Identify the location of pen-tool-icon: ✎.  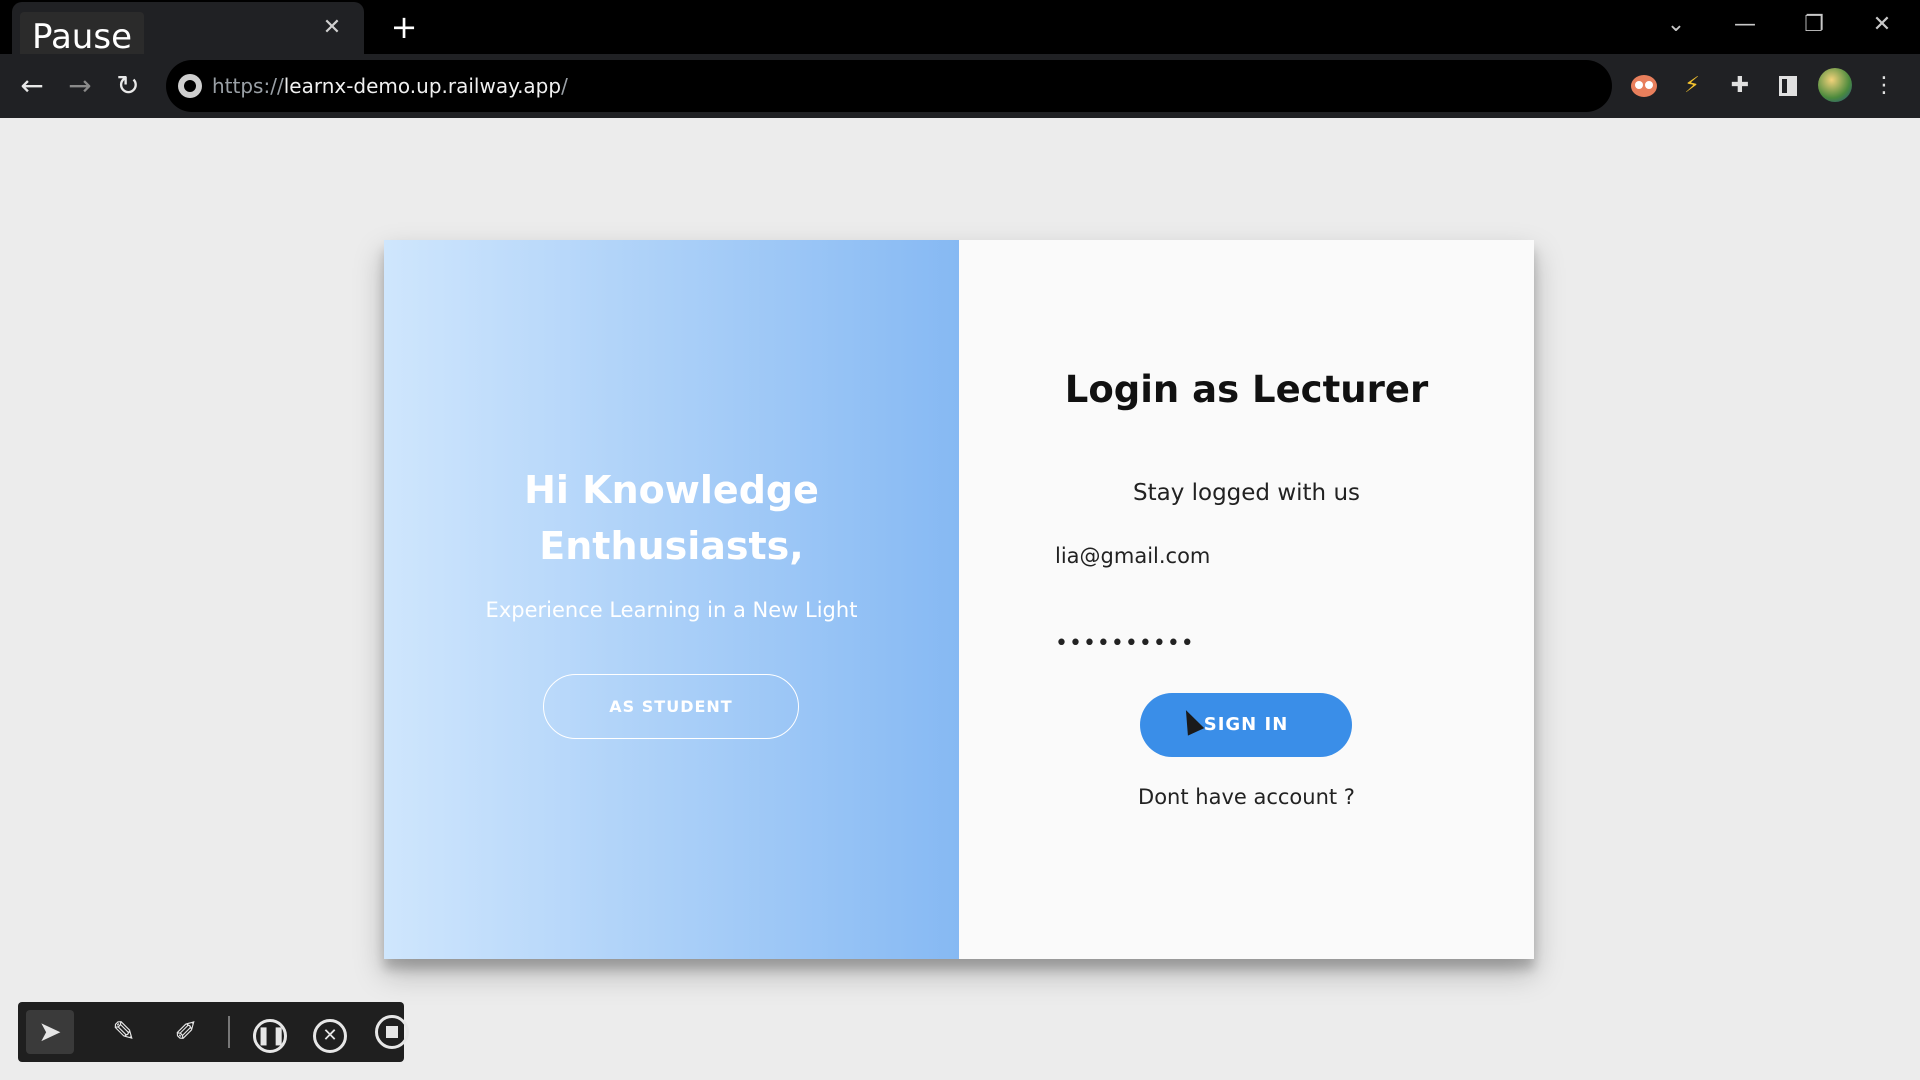
(124, 1032).